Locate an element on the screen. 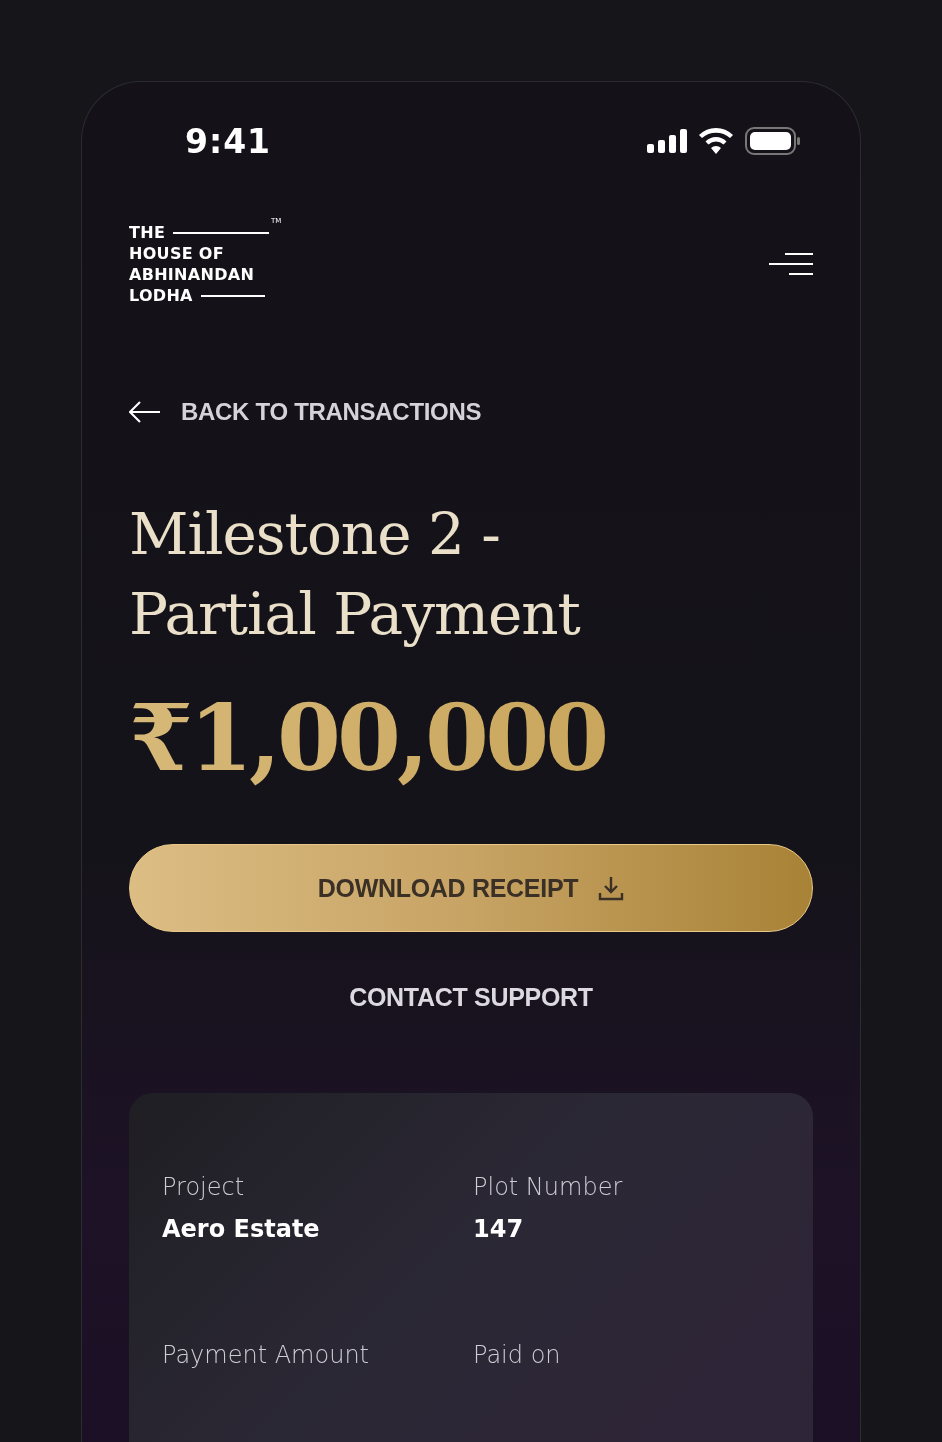  battery-icon is located at coordinates (773, 141).